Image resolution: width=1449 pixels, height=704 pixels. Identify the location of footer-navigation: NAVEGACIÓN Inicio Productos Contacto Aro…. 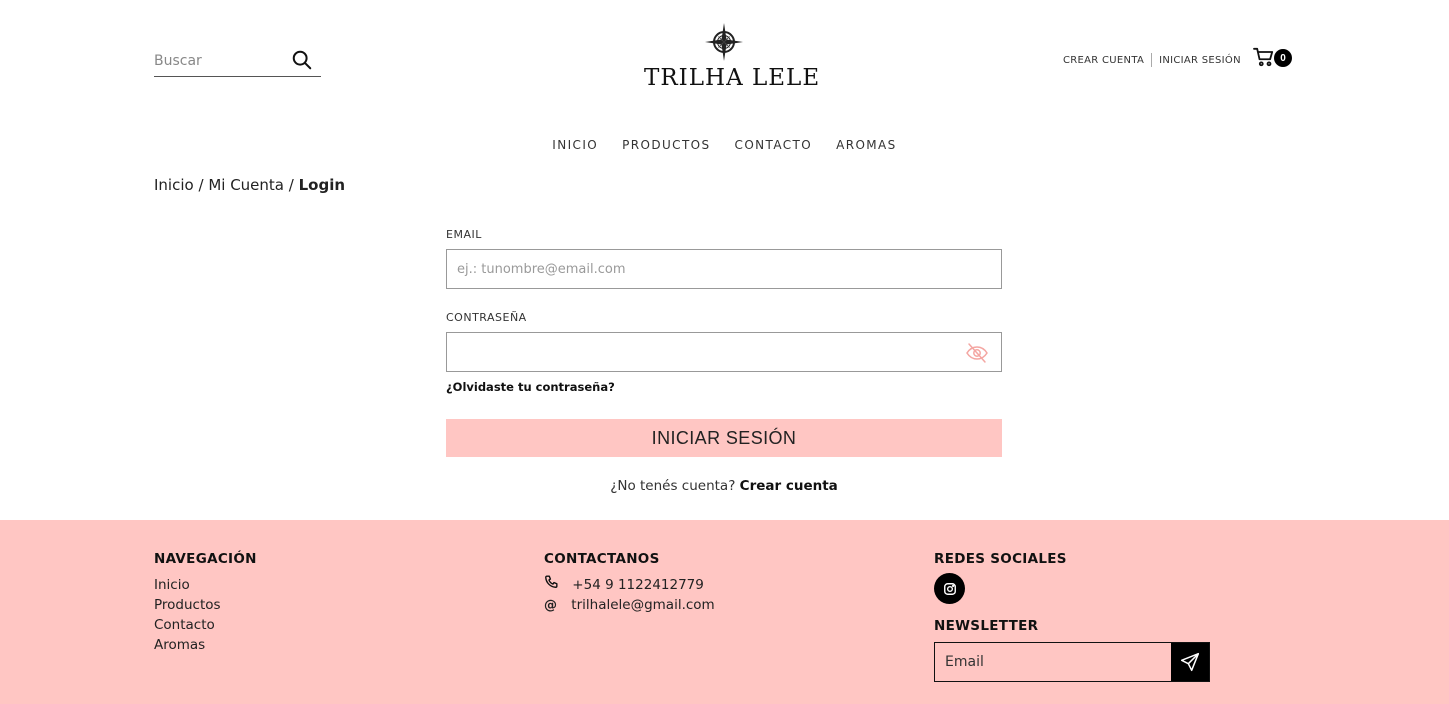
(205, 603).